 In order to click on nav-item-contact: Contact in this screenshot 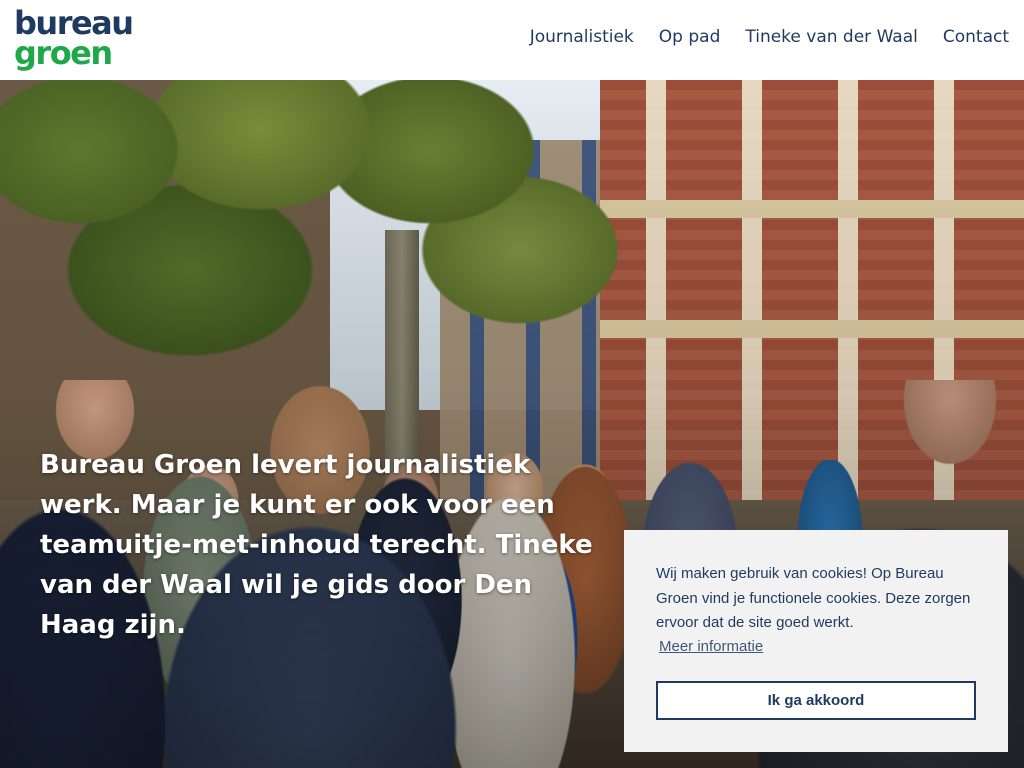, I will do `click(976, 37)`.